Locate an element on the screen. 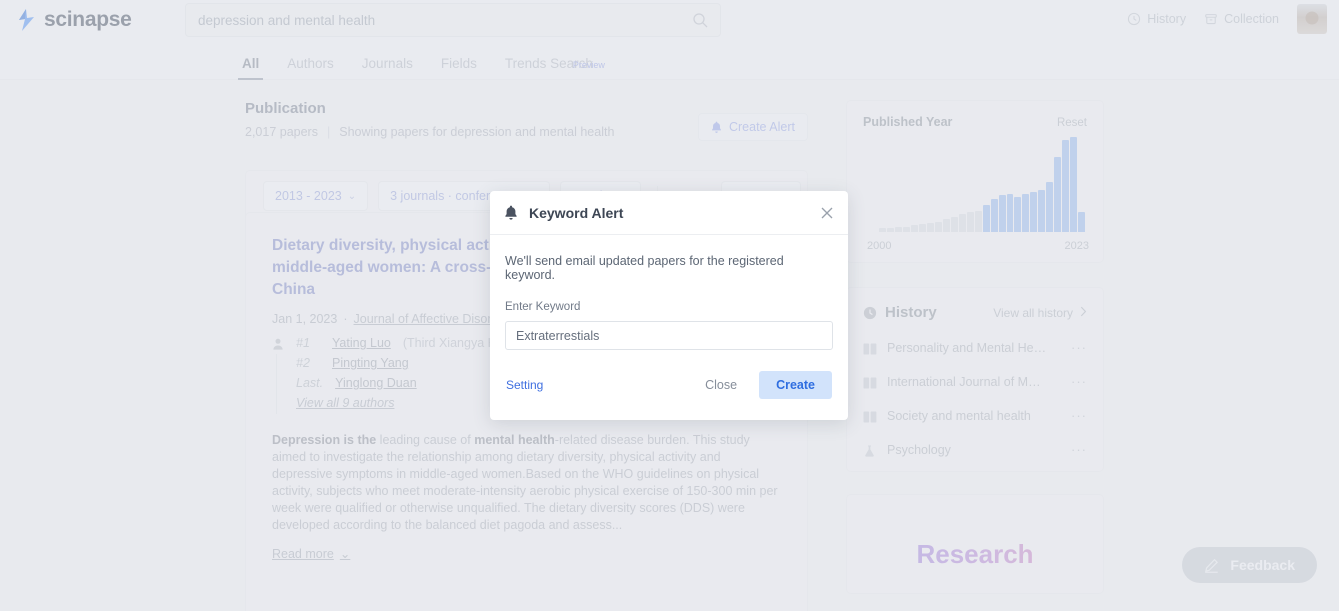 The image size is (1339, 611). setting-link: Setting is located at coordinates (524, 385).